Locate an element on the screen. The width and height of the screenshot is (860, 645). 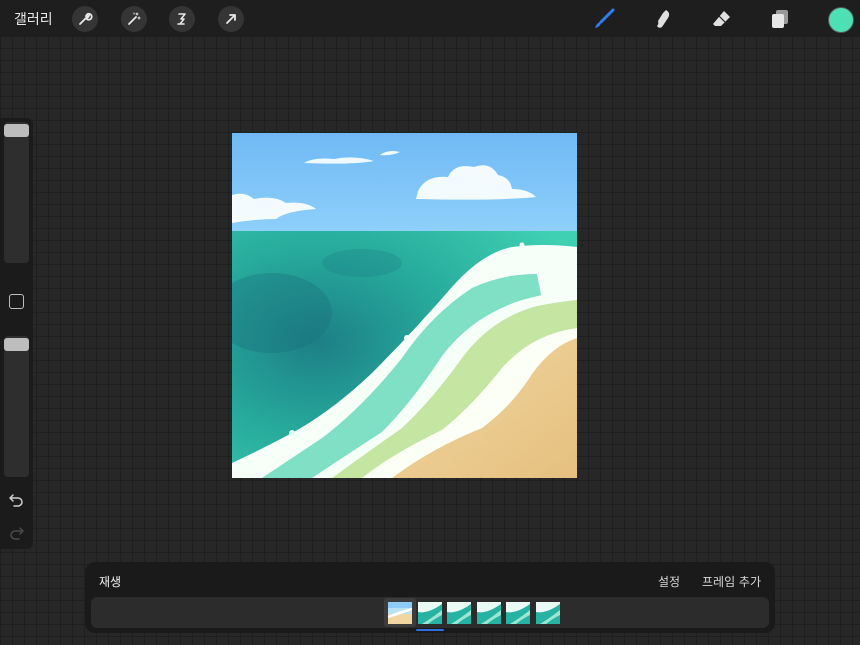
eraser-icon is located at coordinates (722, 19).